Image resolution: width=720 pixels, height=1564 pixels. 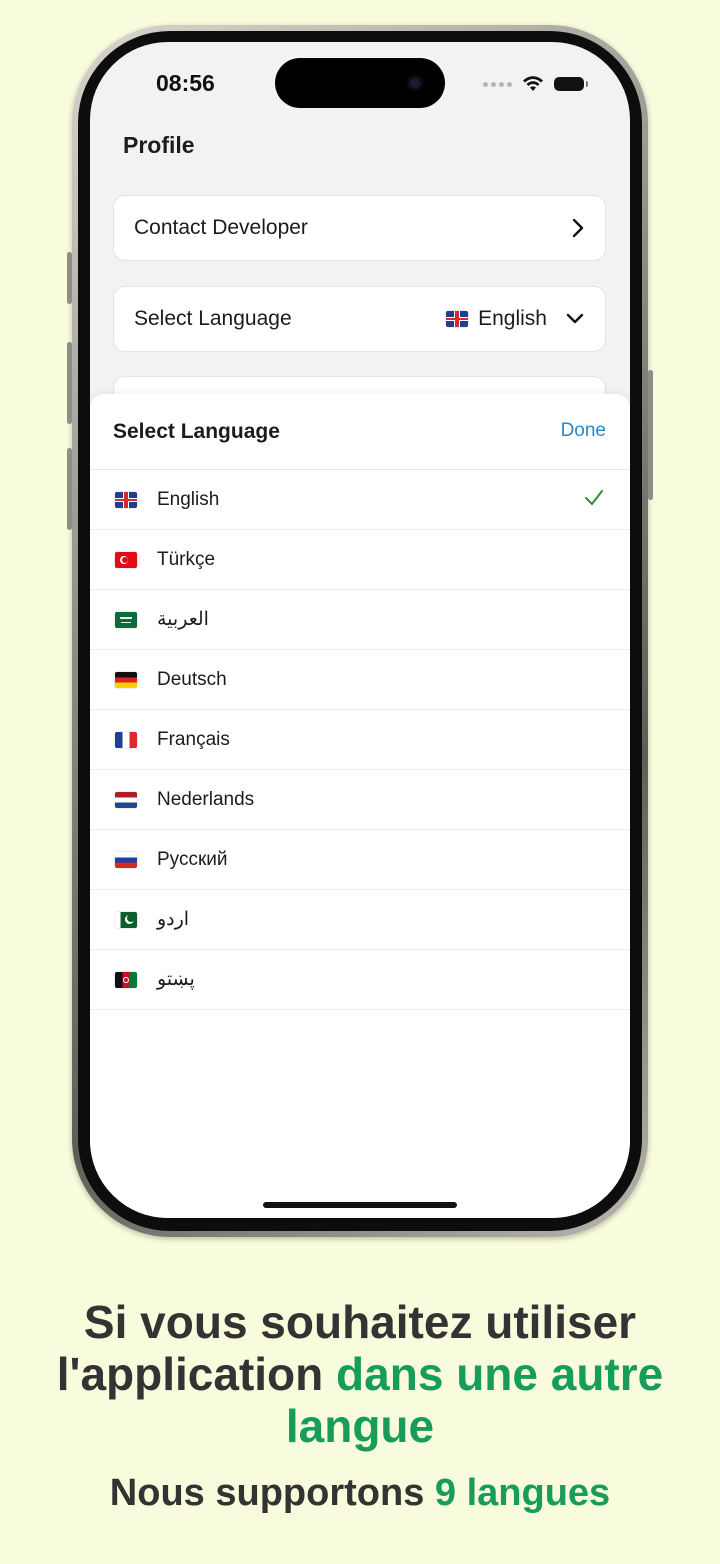 What do you see at coordinates (497, 84) in the screenshot?
I see `cellular-signal-icon` at bounding box center [497, 84].